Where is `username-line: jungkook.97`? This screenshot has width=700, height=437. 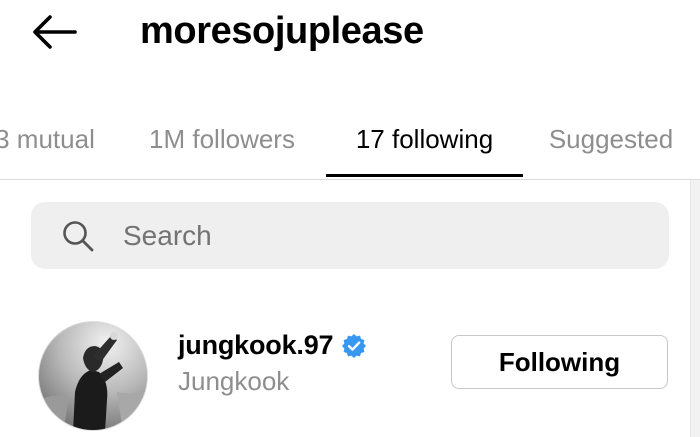
username-line: jungkook.97 is located at coordinates (272, 345).